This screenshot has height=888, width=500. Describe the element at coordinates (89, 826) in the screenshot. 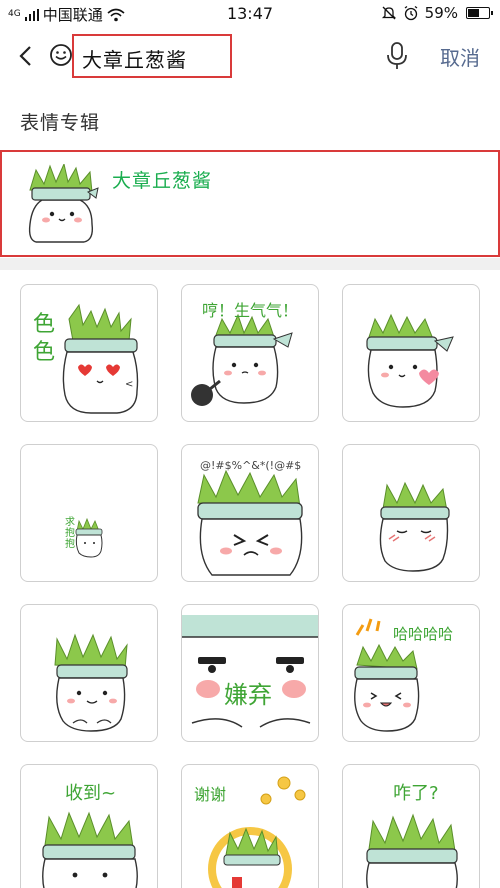

I see `sticker-item: 收到~` at that location.